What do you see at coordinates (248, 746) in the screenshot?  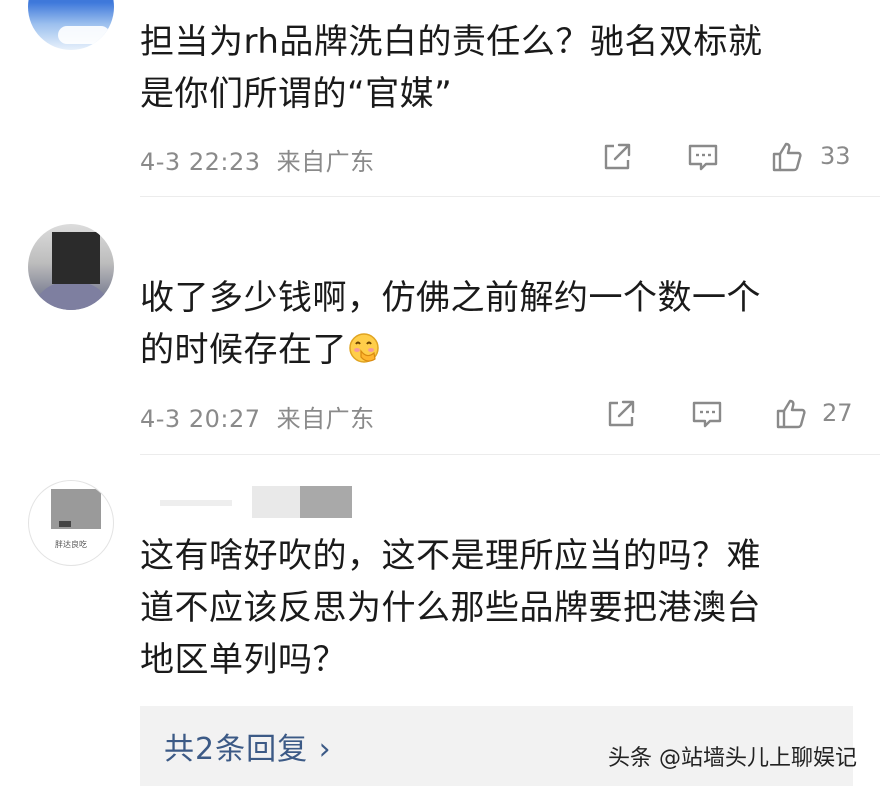 I see `replies-label: 共2条回复 ›` at bounding box center [248, 746].